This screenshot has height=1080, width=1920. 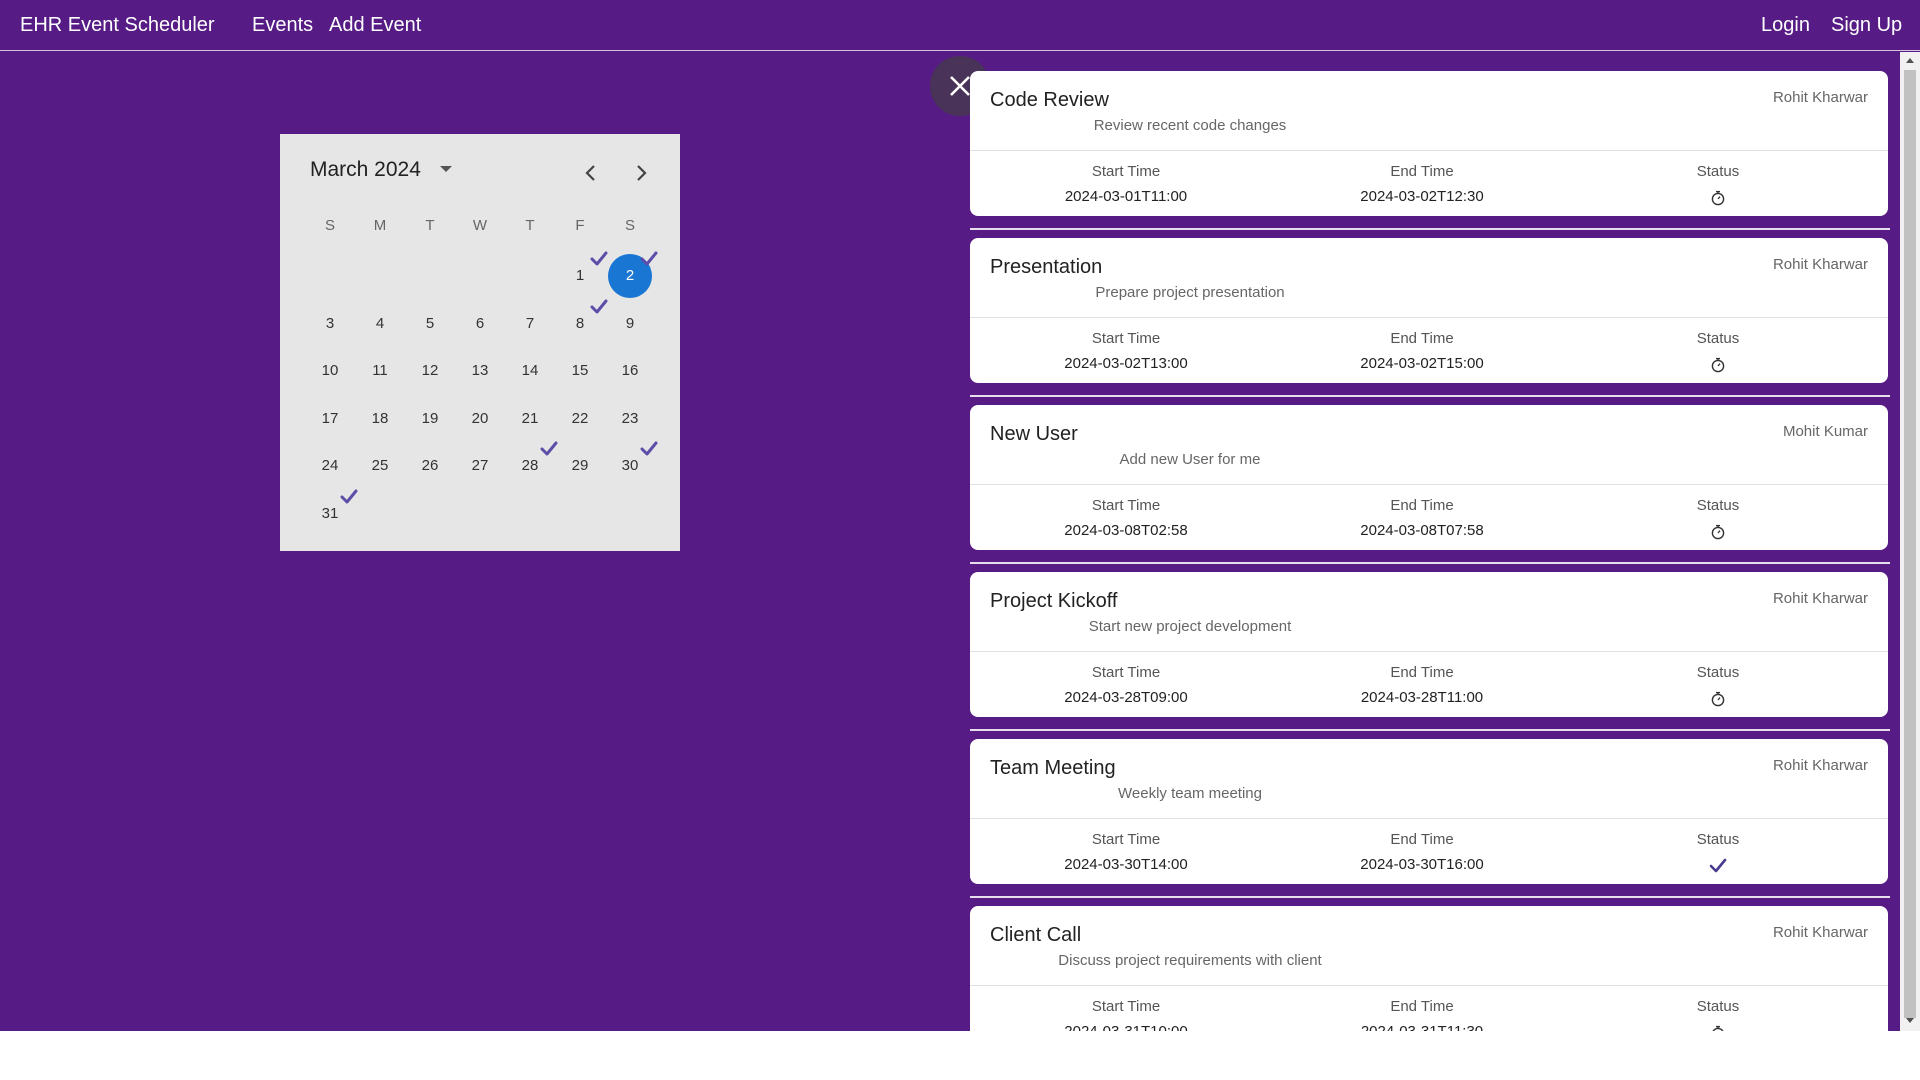 I want to click on event-title: Team Meeting, so click(x=1053, y=768).